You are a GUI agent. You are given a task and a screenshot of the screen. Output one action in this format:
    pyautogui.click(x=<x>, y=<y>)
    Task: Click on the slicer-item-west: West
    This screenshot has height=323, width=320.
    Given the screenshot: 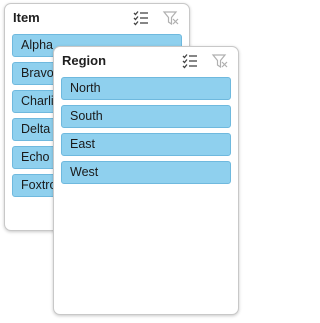 What is the action you would take?
    pyautogui.click(x=146, y=172)
    